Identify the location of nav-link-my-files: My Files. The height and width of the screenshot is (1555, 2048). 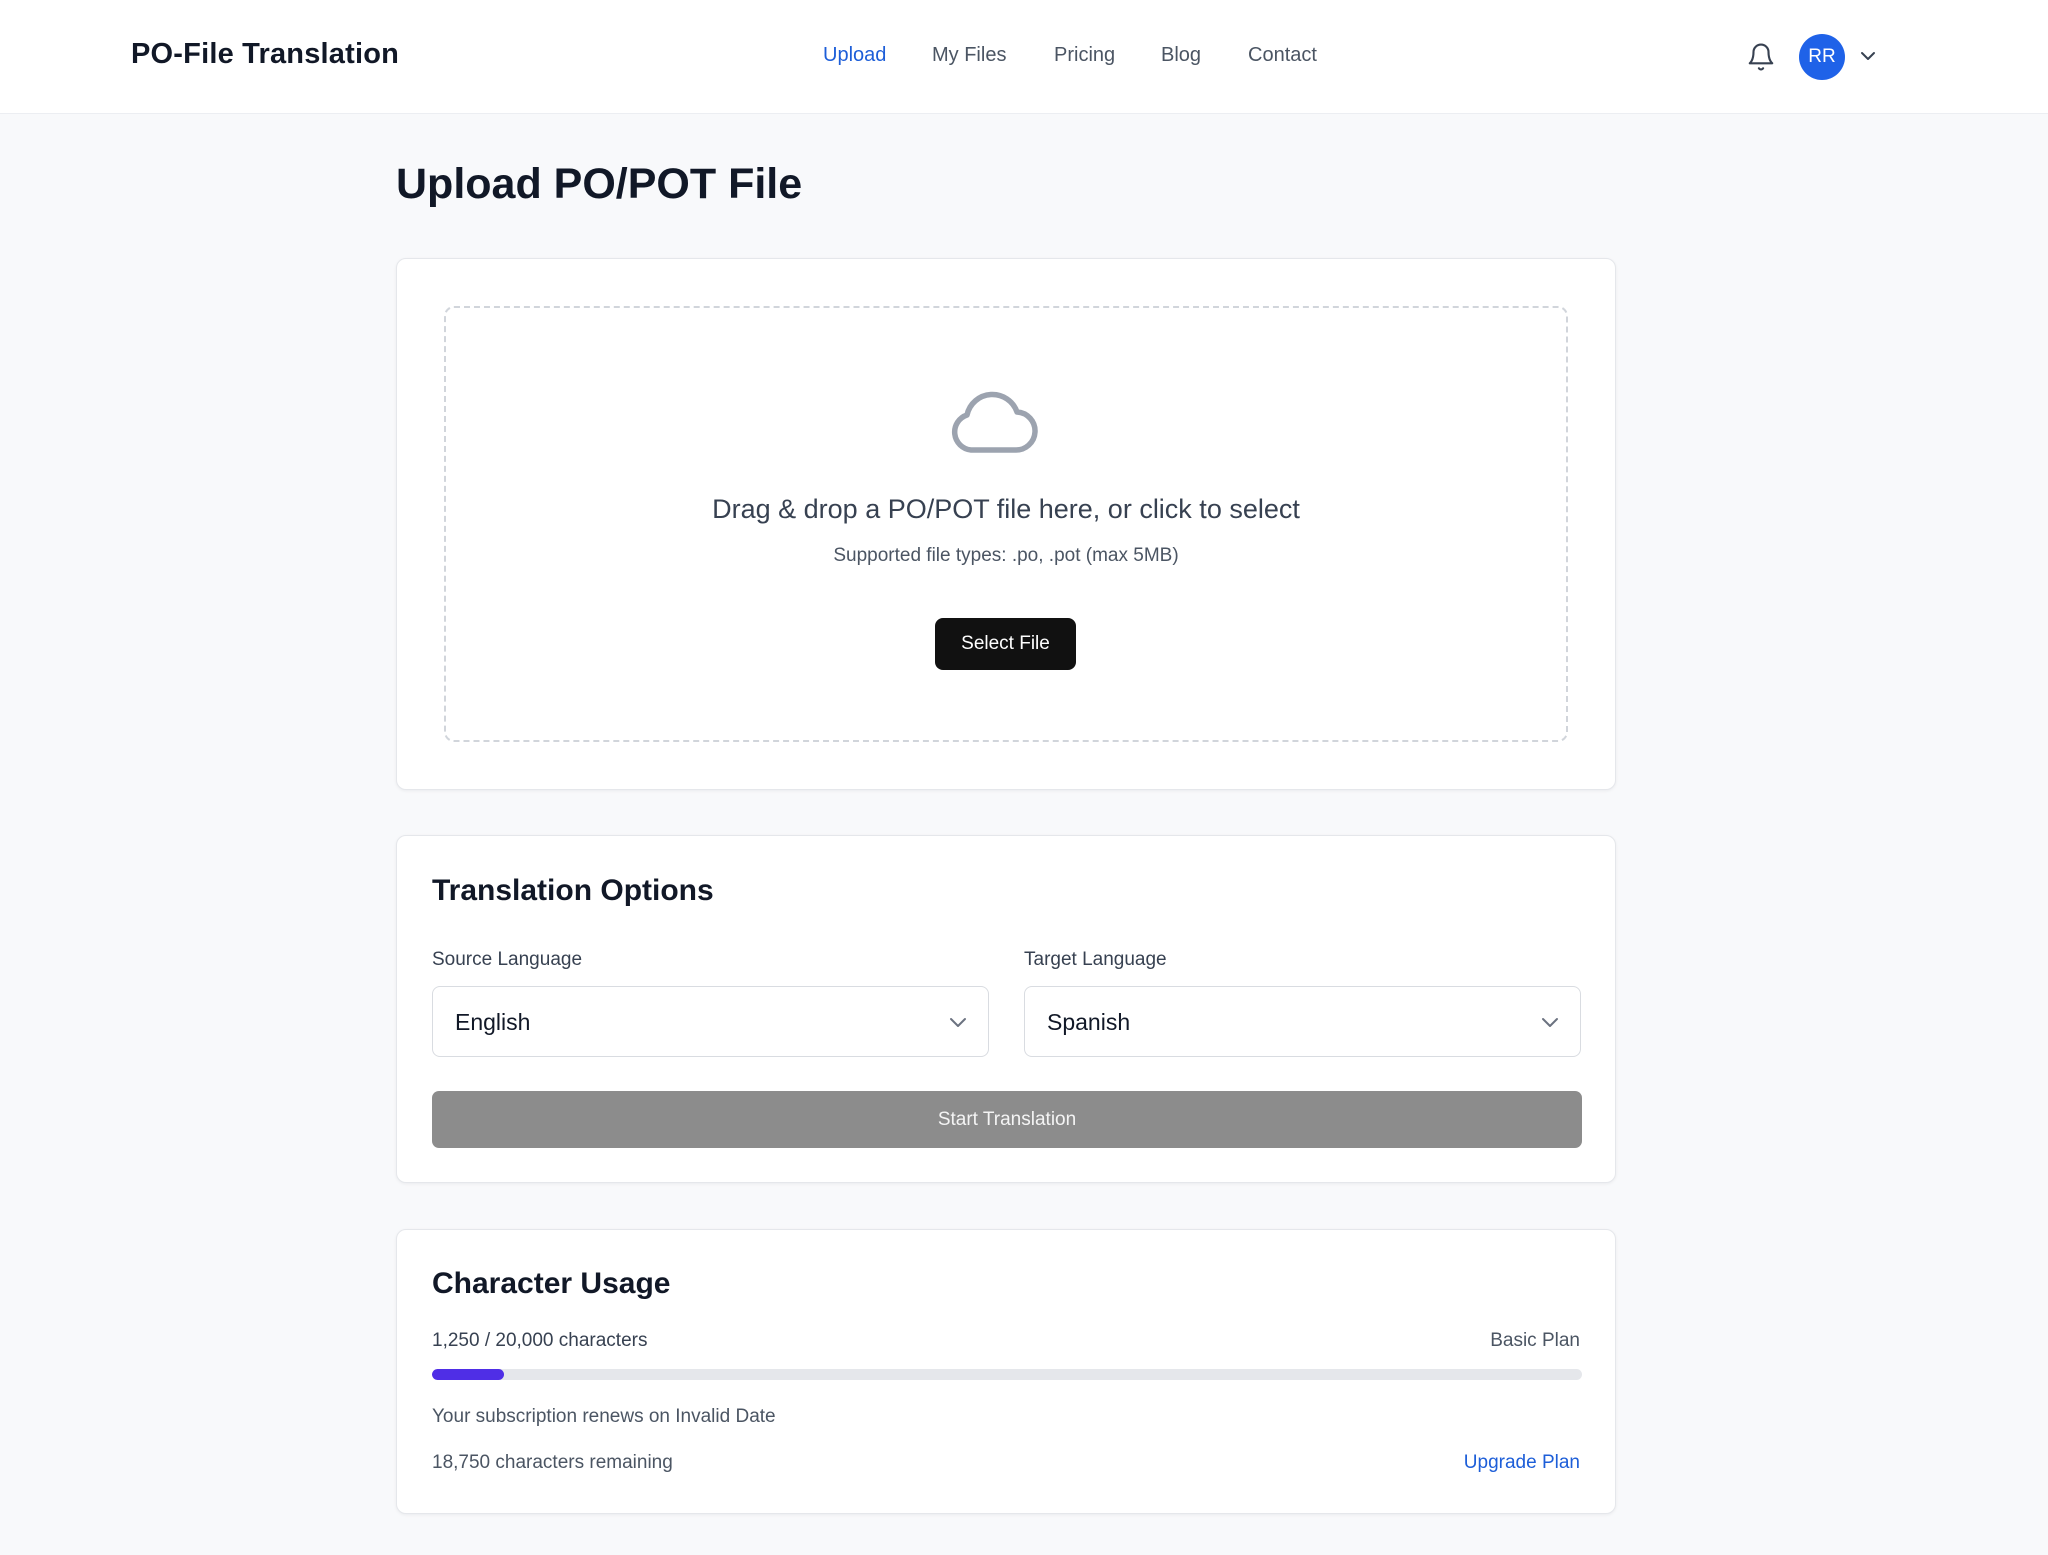
(969, 55).